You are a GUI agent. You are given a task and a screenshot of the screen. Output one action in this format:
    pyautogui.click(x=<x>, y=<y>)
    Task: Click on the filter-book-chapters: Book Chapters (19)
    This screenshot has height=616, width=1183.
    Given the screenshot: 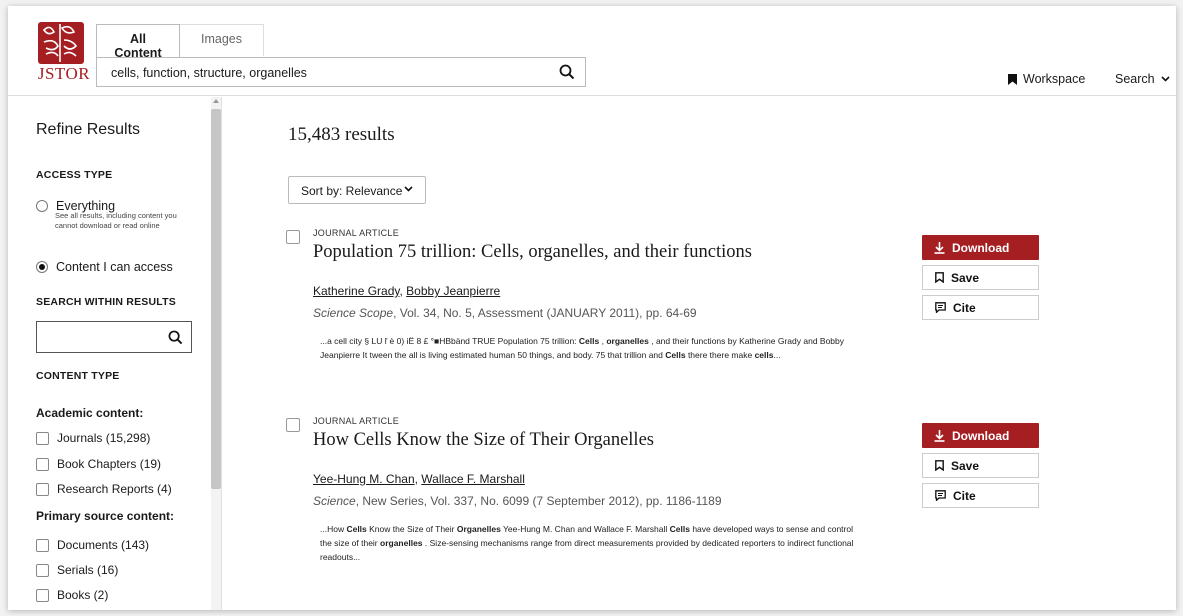 What is the action you would take?
    pyautogui.click(x=98, y=464)
    